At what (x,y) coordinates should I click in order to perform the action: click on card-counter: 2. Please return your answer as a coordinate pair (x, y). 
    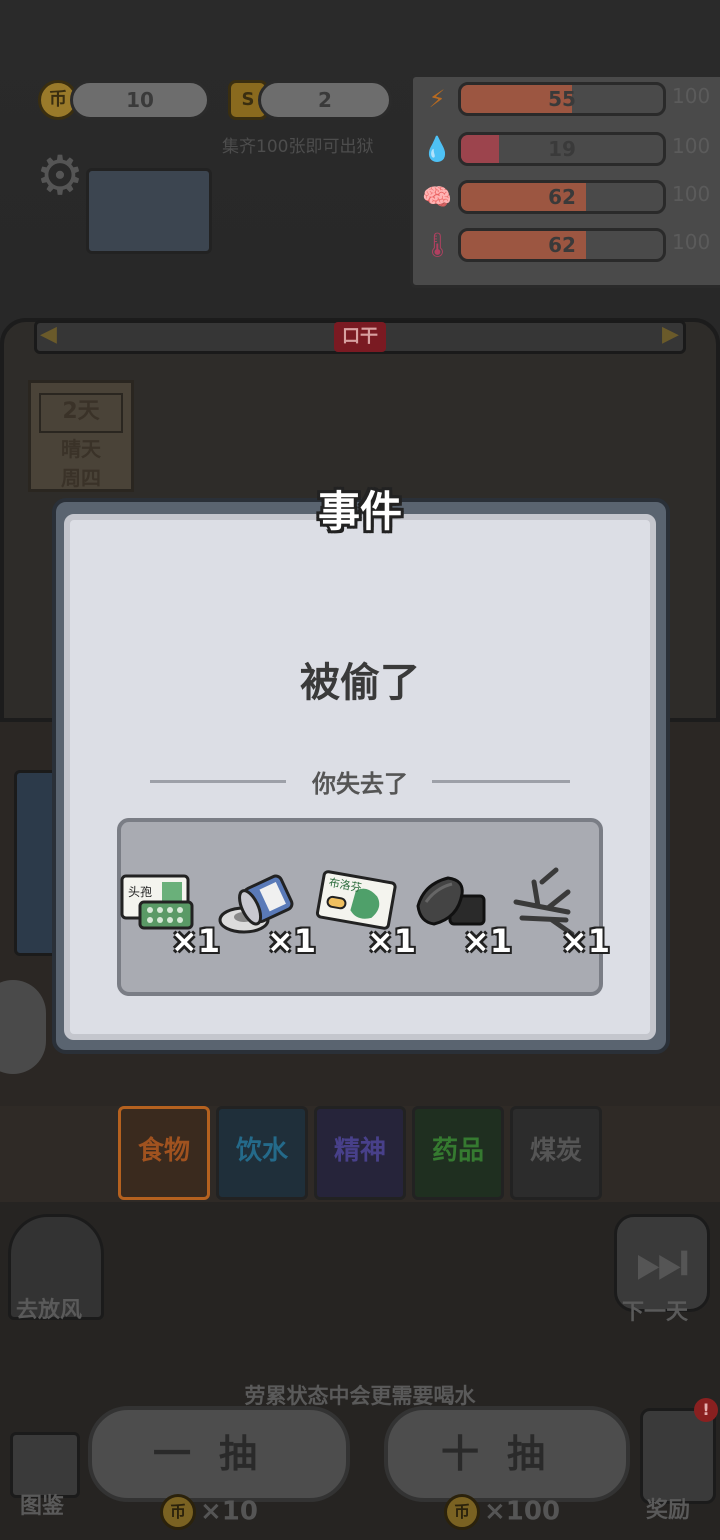
    Looking at the image, I should click on (325, 100).